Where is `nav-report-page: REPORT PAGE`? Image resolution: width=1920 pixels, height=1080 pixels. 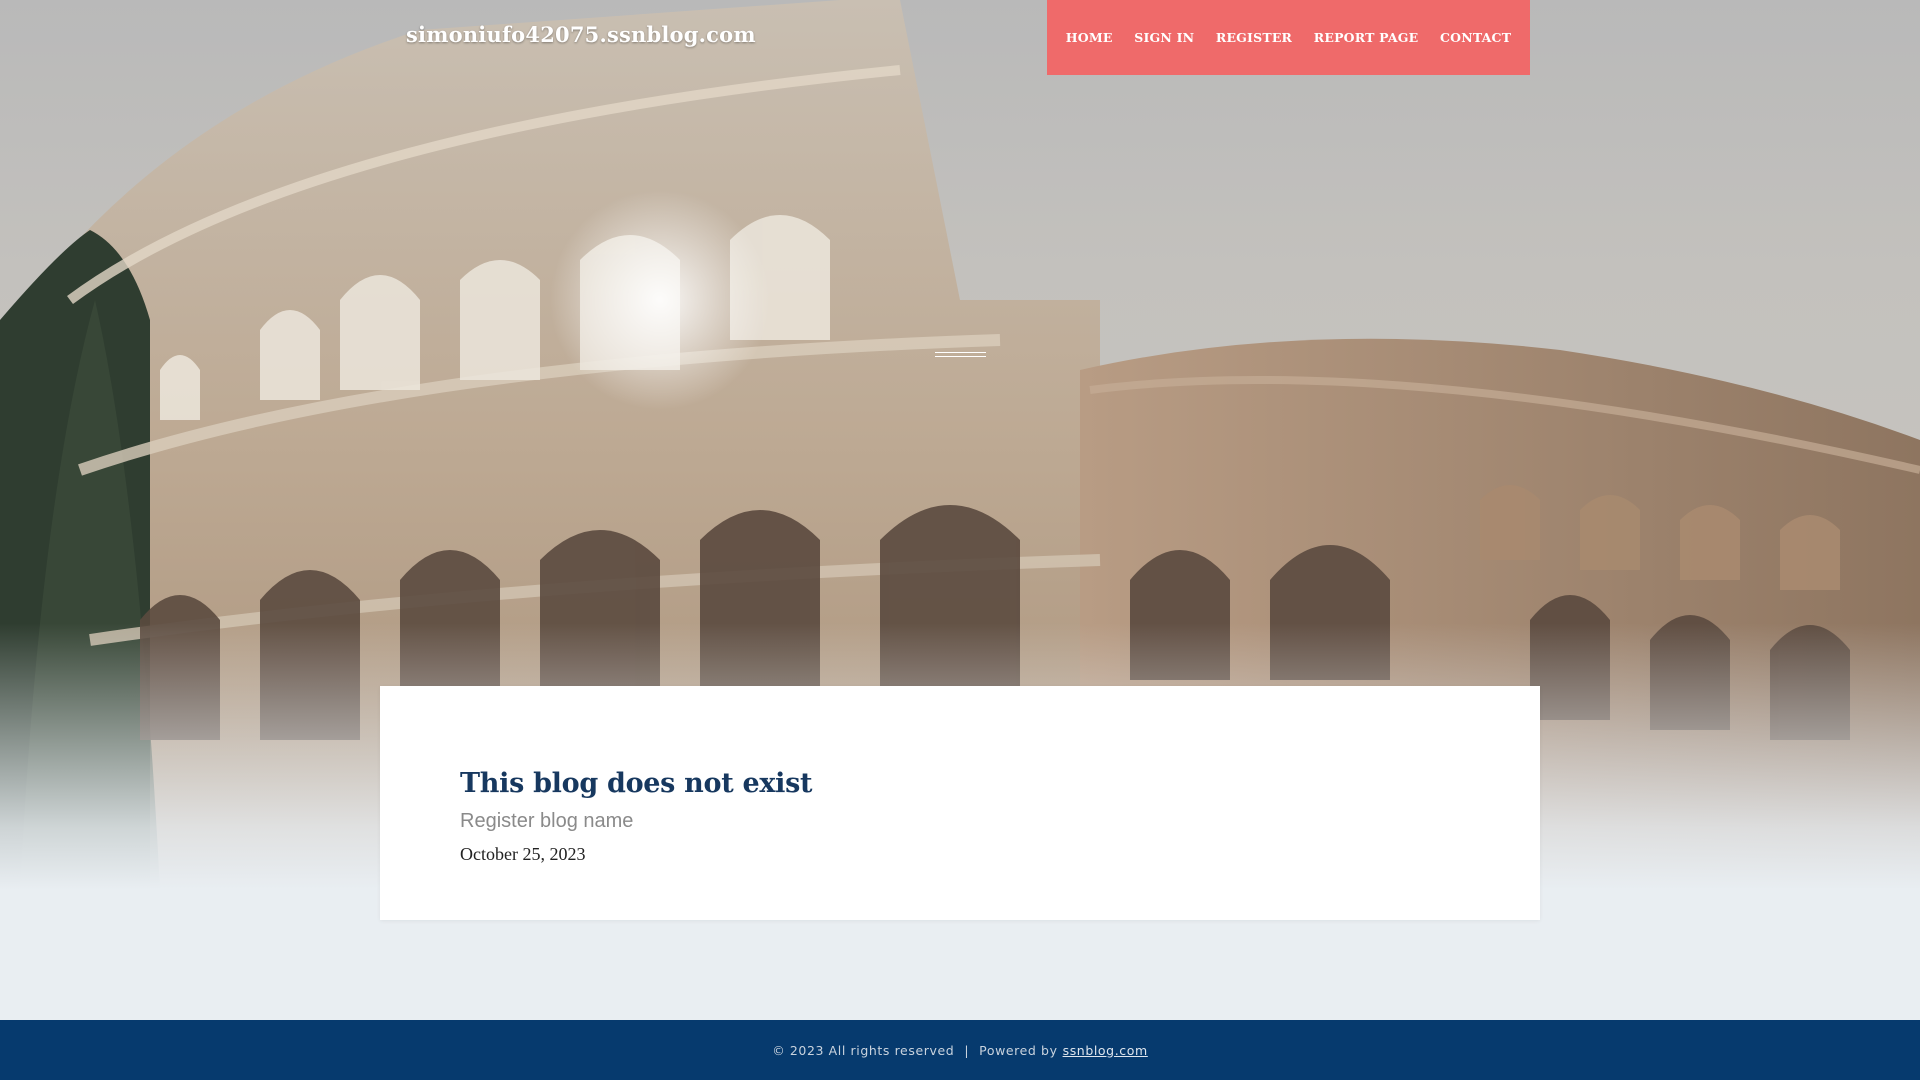 nav-report-page: REPORT PAGE is located at coordinates (1366, 37).